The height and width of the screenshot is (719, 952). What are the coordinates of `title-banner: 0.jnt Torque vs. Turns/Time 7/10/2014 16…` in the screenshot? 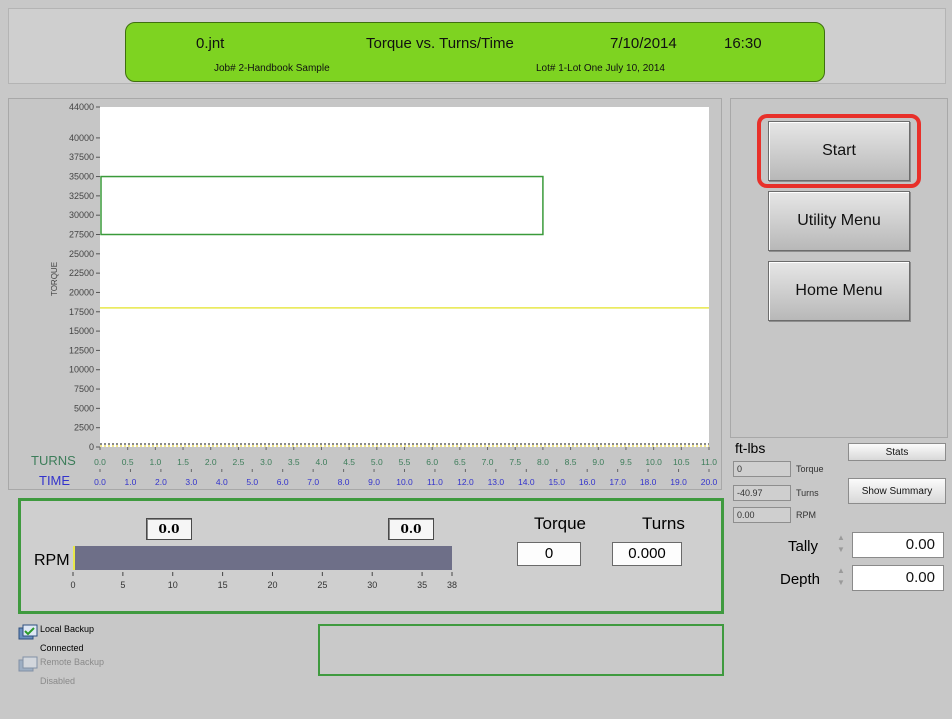 It's located at (475, 52).